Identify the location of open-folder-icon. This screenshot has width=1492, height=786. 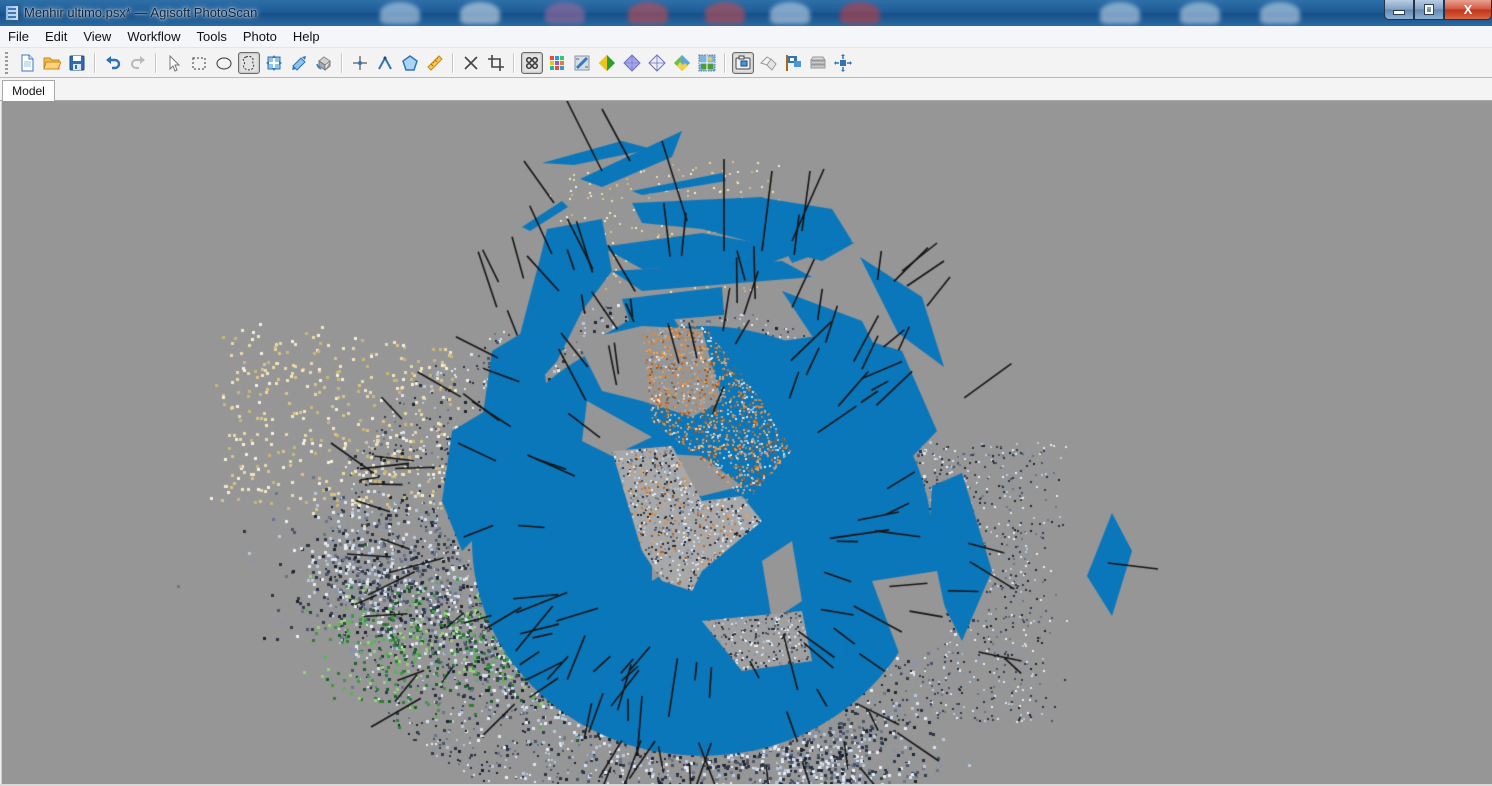
(51, 63).